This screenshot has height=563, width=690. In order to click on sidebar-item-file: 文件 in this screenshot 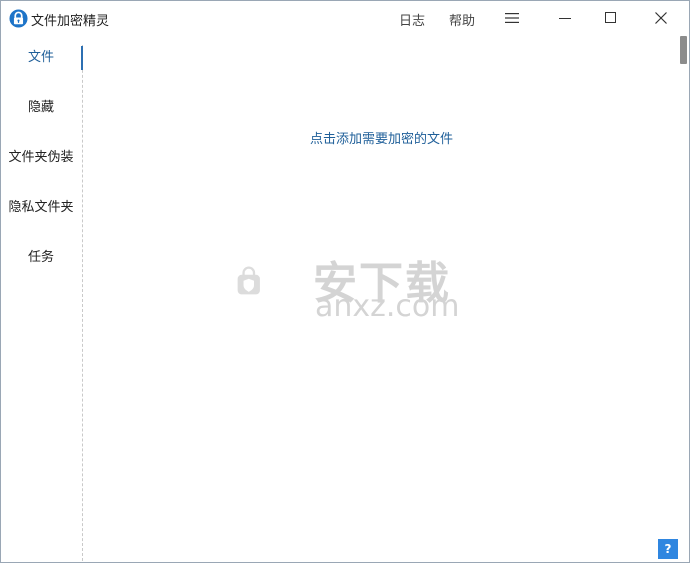, I will do `click(41, 58)`.